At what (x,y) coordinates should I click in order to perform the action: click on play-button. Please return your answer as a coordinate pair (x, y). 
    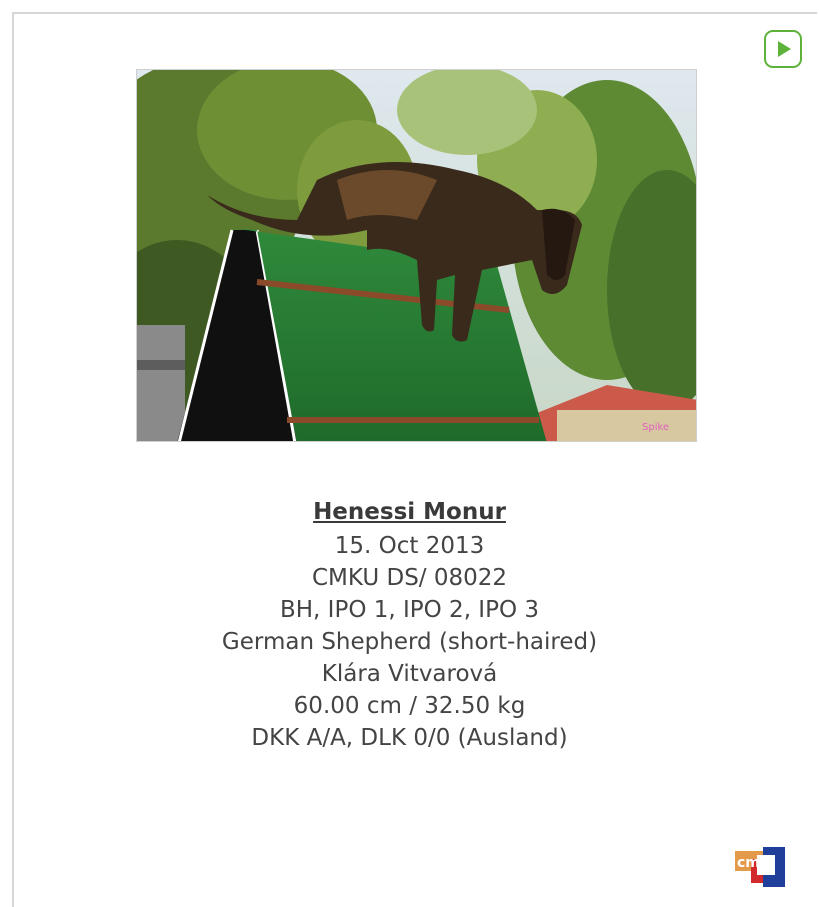
    Looking at the image, I should click on (783, 49).